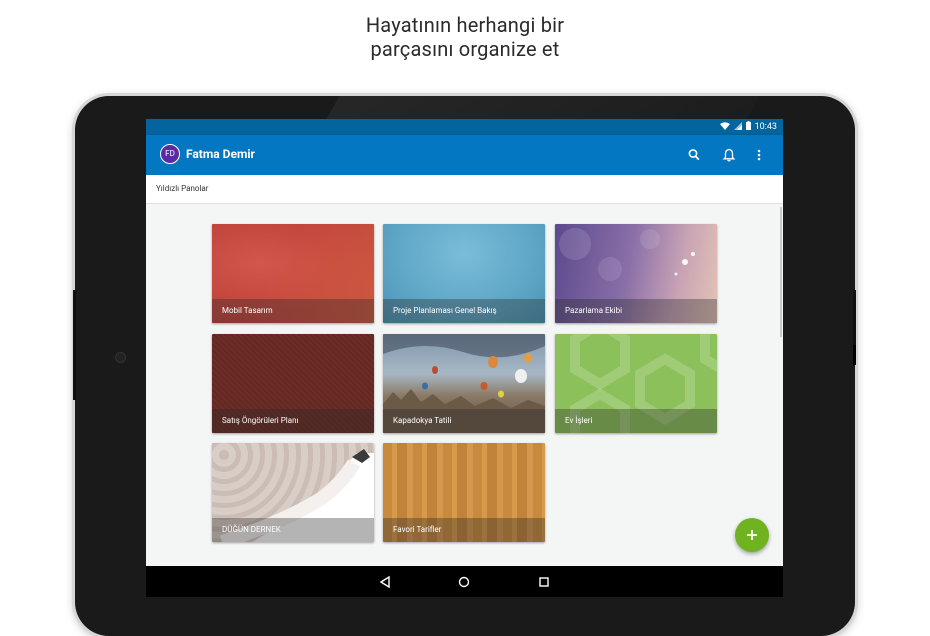 Image resolution: width=930 pixels, height=636 pixels. What do you see at coordinates (293, 383) in the screenshot?
I see `board-card-satis-ongoruleri: Satış Öngörüleri Planı` at bounding box center [293, 383].